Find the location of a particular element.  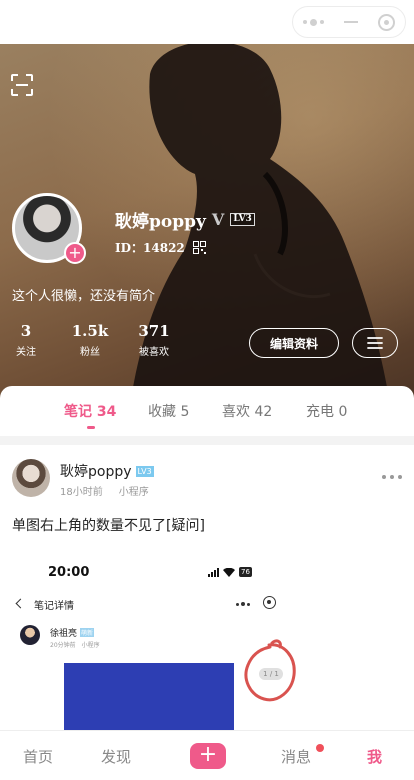

battery-icon: 76 is located at coordinates (245, 572).